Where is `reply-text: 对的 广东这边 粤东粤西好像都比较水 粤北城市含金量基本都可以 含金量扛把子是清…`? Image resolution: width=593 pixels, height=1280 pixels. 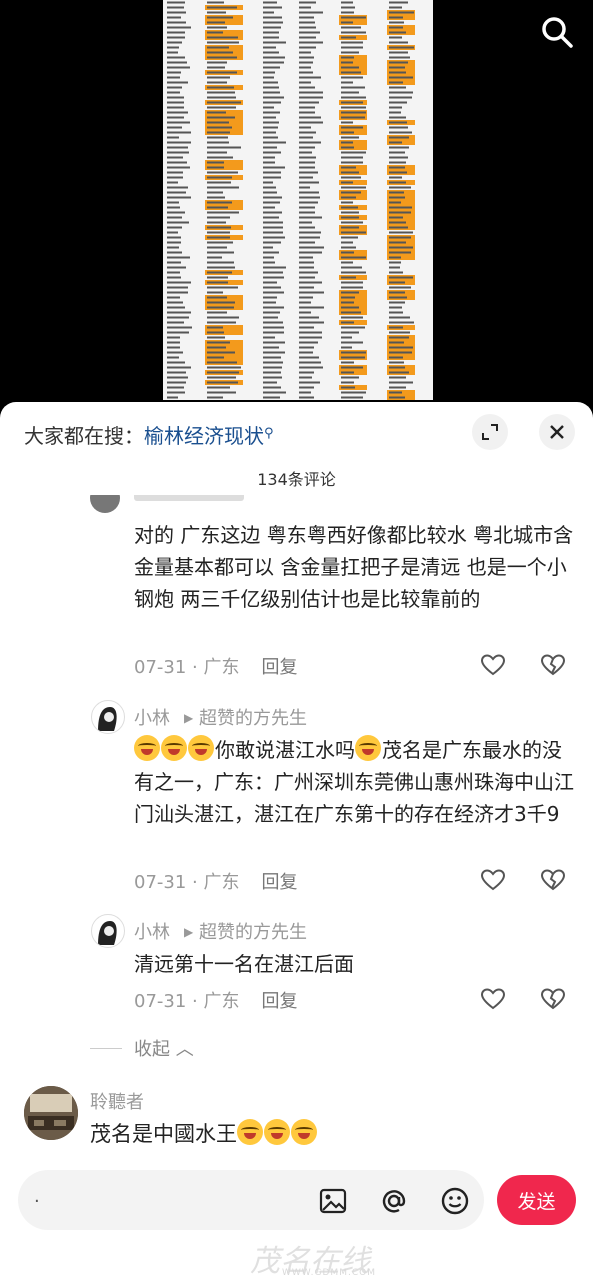 reply-text: 对的 广东这边 粤东粤西好像都比较水 粤北城市含金量基本都可以 含金量扛把子是清… is located at coordinates (354, 567).